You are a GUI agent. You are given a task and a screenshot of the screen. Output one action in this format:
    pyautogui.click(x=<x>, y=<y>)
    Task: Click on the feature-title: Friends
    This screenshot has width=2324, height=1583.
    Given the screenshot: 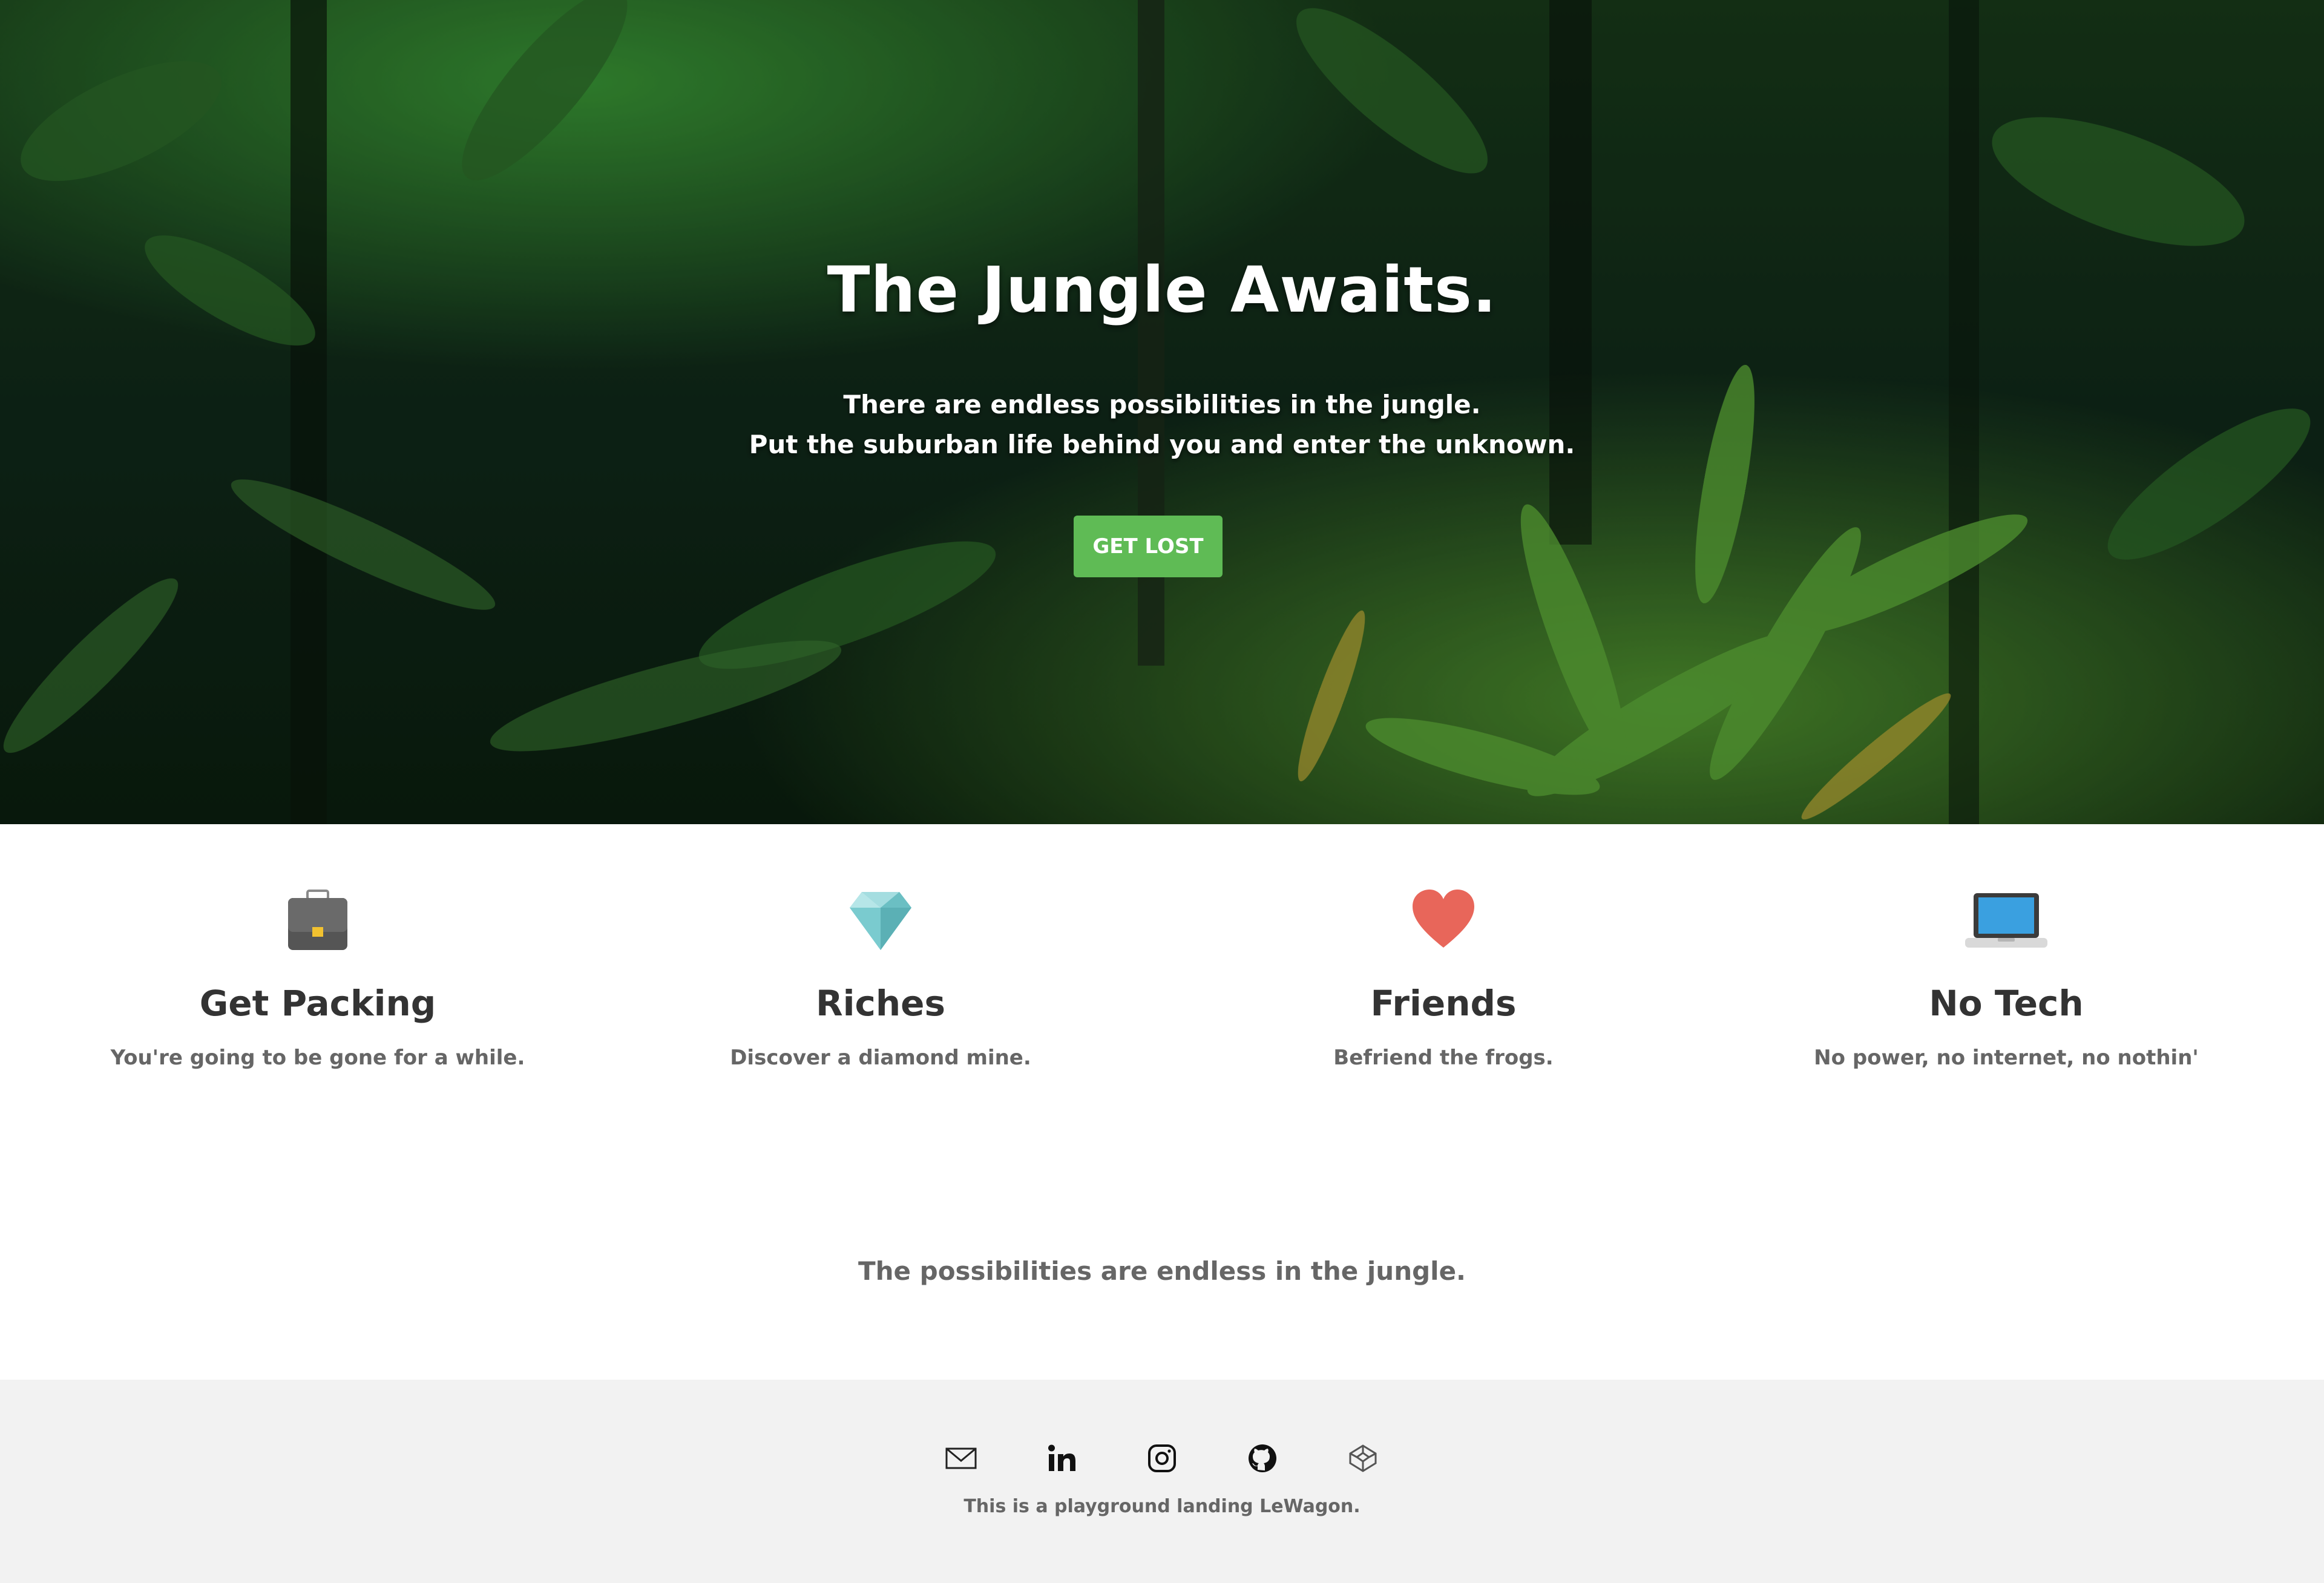 What is the action you would take?
    pyautogui.click(x=1443, y=1004)
    